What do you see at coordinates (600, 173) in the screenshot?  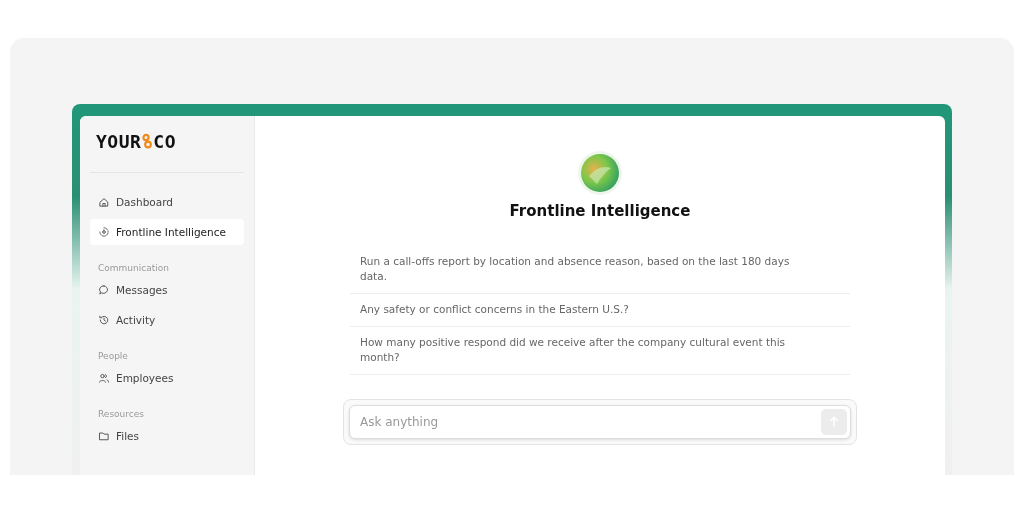 I see `orb-icon` at bounding box center [600, 173].